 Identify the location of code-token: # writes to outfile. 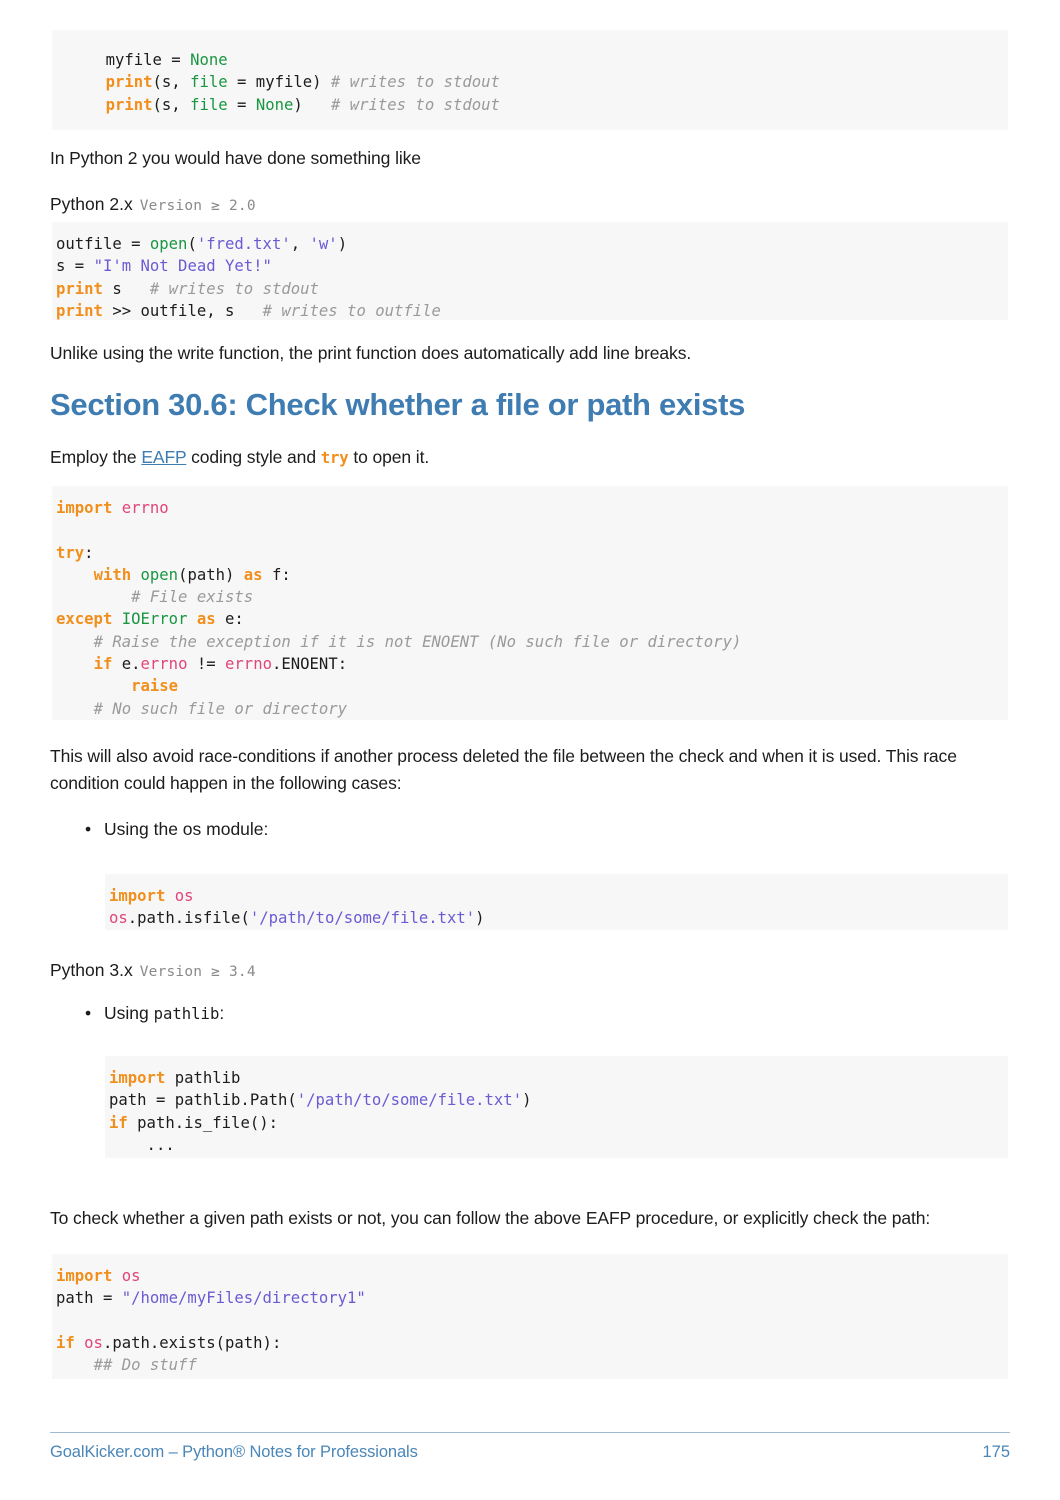
(351, 310).